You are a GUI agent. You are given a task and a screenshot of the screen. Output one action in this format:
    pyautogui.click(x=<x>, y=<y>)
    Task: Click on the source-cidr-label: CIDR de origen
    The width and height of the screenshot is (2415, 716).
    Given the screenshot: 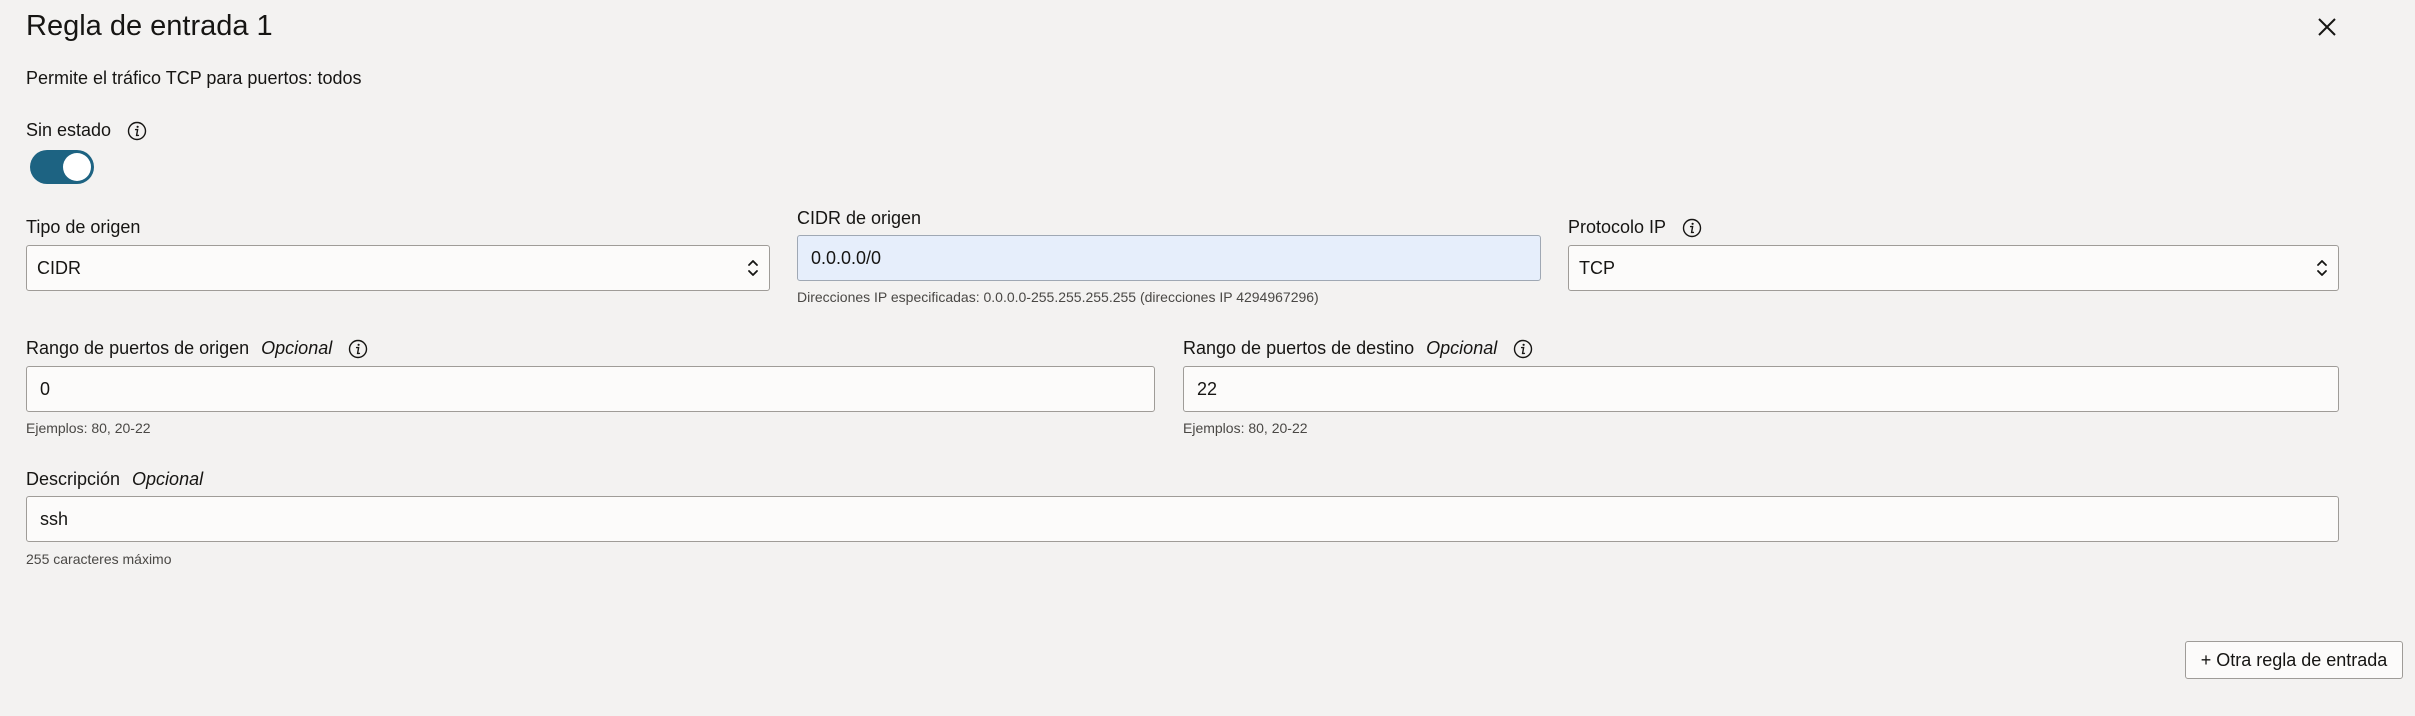 What is the action you would take?
    pyautogui.click(x=859, y=218)
    